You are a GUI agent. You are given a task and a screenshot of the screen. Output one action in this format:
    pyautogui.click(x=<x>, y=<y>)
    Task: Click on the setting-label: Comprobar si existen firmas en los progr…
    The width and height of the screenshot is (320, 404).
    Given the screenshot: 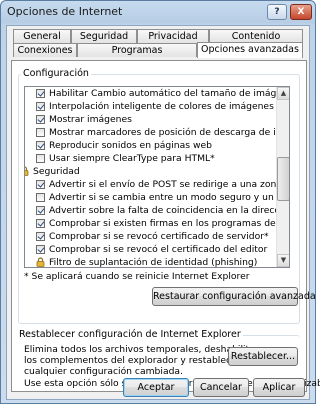 What is the action you would take?
    pyautogui.click(x=169, y=223)
    